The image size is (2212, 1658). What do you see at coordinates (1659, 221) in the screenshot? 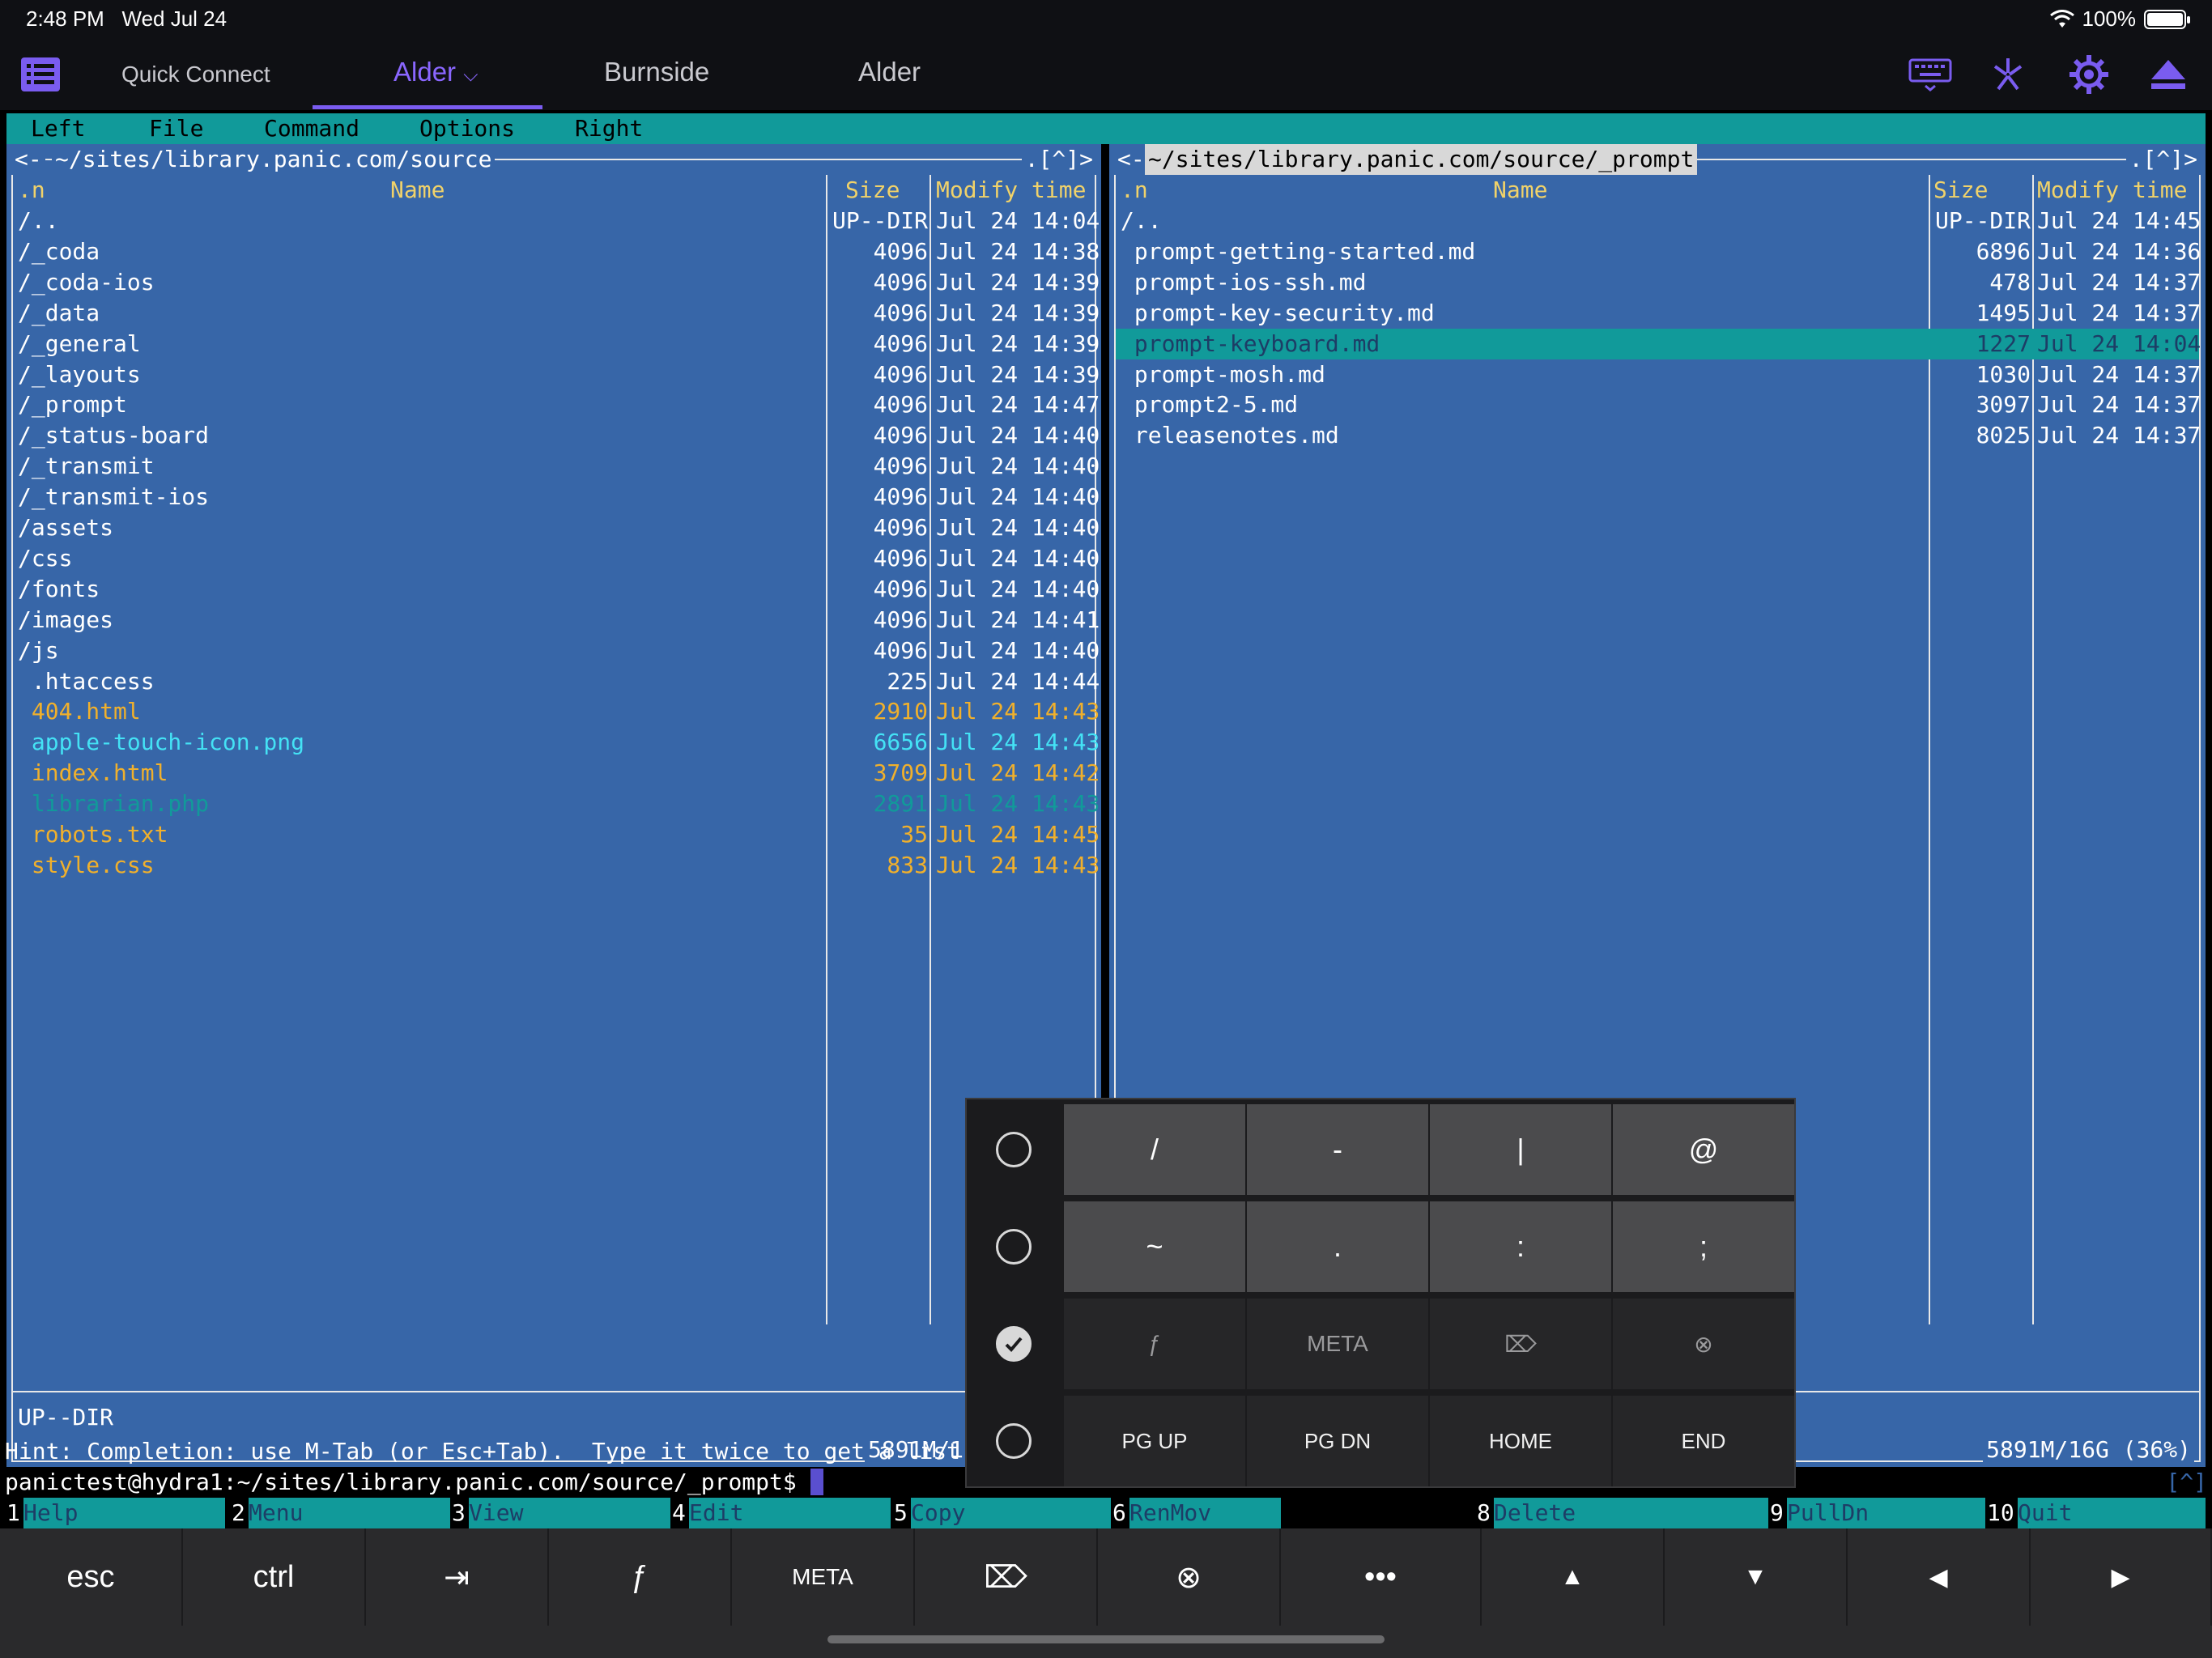
I see `table-row: /.. UP--DIR Jul 24 14:45` at bounding box center [1659, 221].